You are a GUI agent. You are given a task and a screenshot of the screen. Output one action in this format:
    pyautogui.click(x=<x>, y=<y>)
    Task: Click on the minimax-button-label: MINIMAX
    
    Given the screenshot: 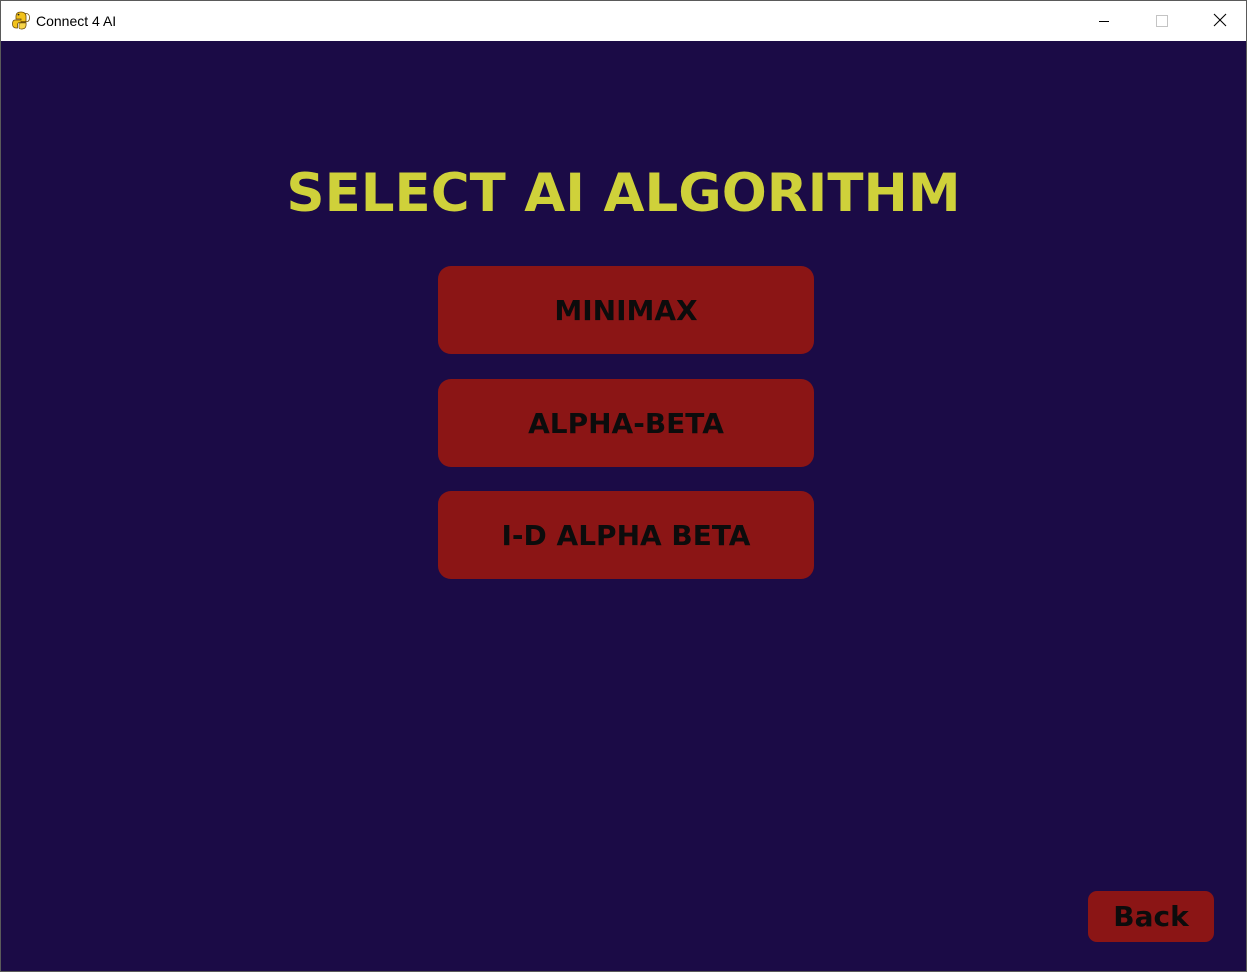 What is the action you would take?
    pyautogui.click(x=626, y=310)
    